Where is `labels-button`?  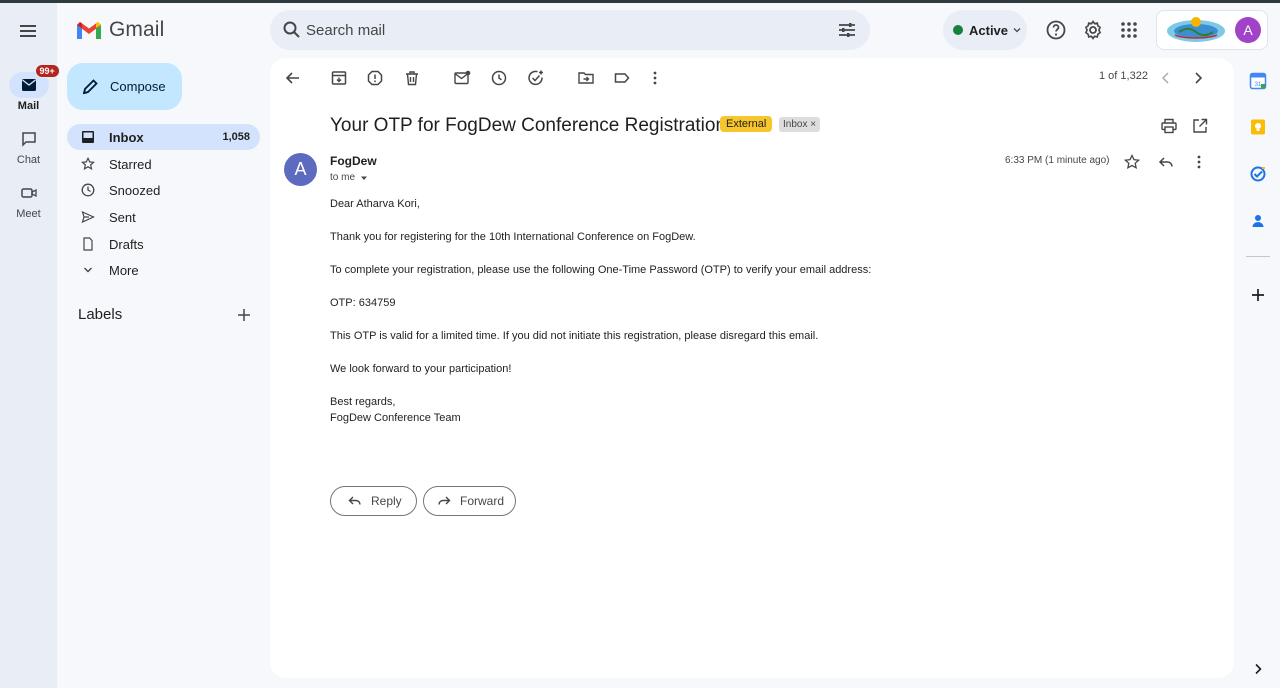 labels-button is located at coordinates (622, 78).